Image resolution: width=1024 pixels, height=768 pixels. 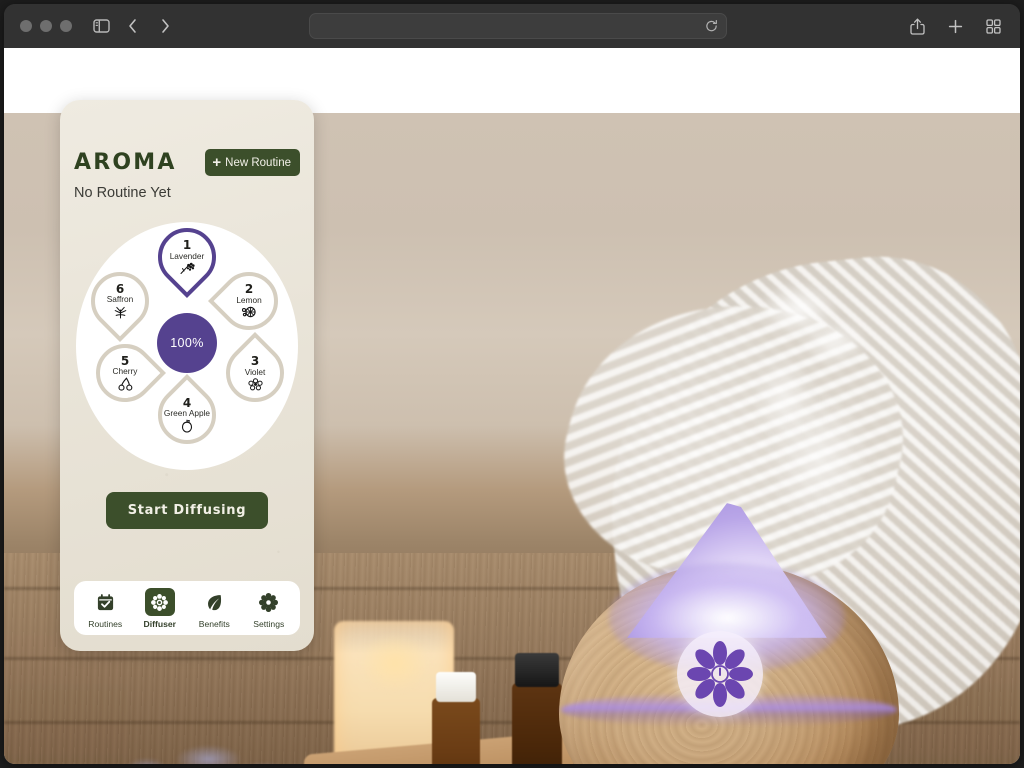 What do you see at coordinates (214, 624) in the screenshot?
I see `nav-label: Benefits` at bounding box center [214, 624].